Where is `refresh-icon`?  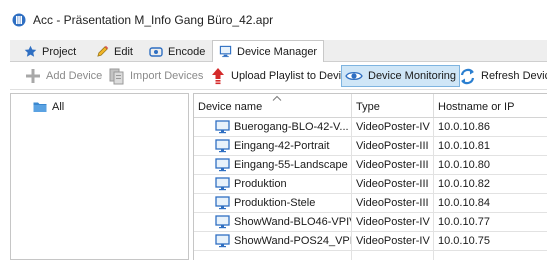
refresh-icon is located at coordinates (467, 76).